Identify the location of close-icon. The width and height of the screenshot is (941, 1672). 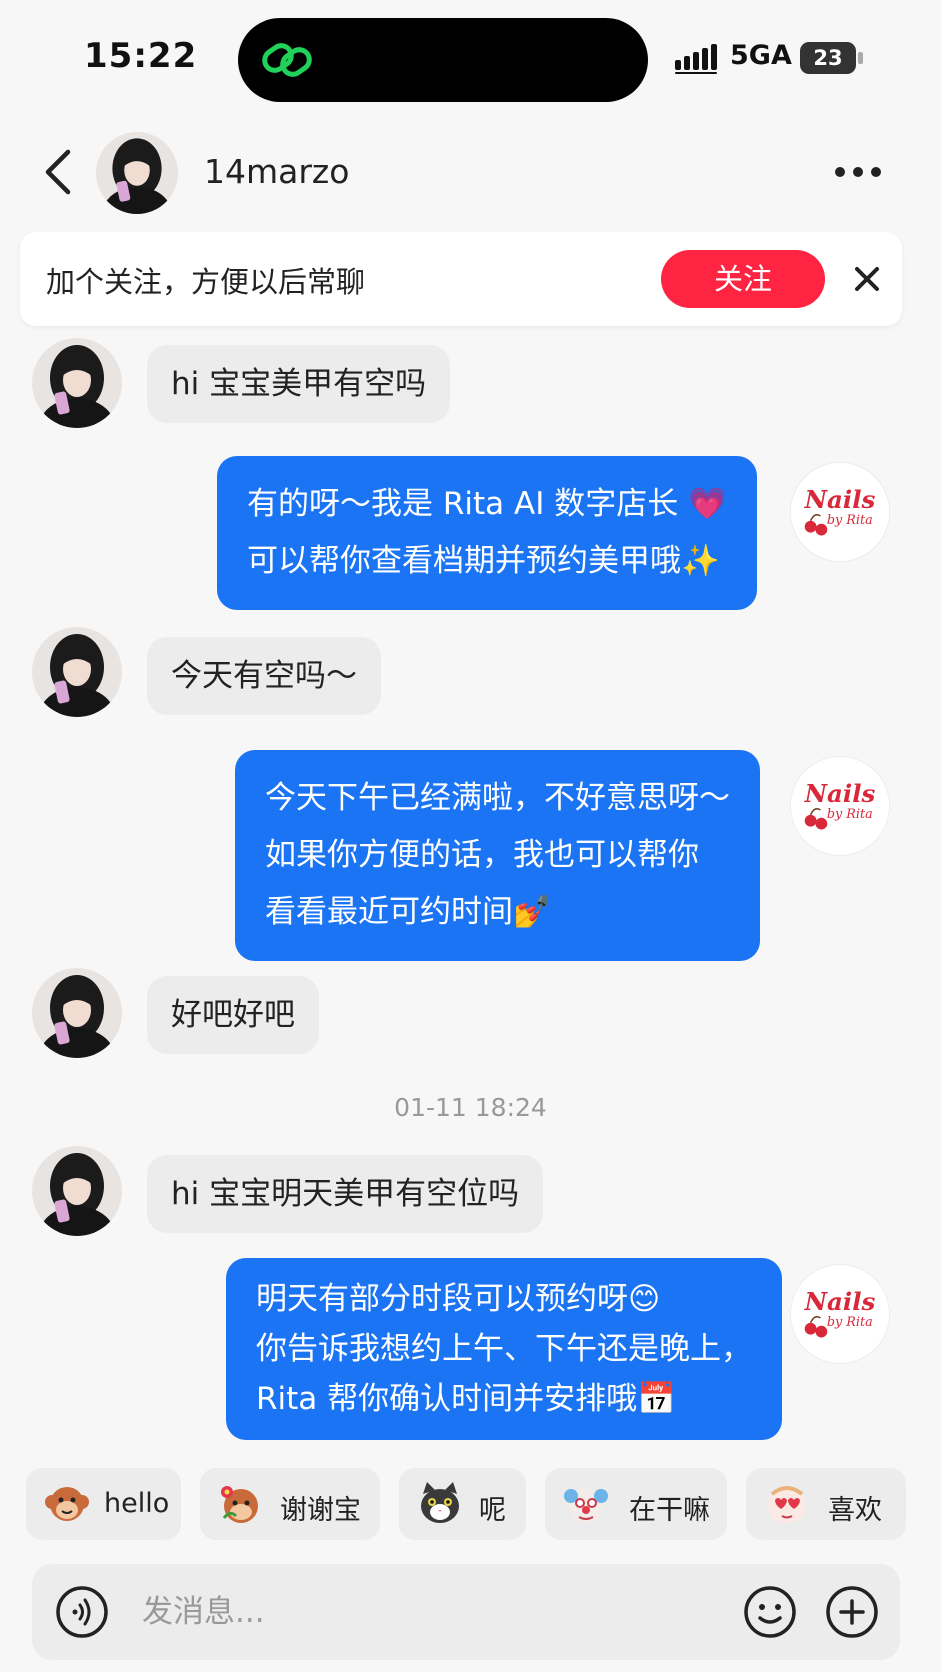
(867, 279).